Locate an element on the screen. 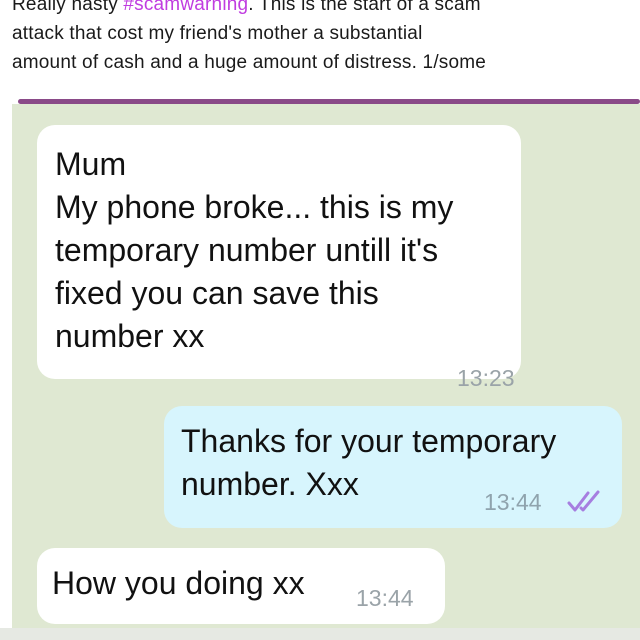  bottom-edge is located at coordinates (320, 634).